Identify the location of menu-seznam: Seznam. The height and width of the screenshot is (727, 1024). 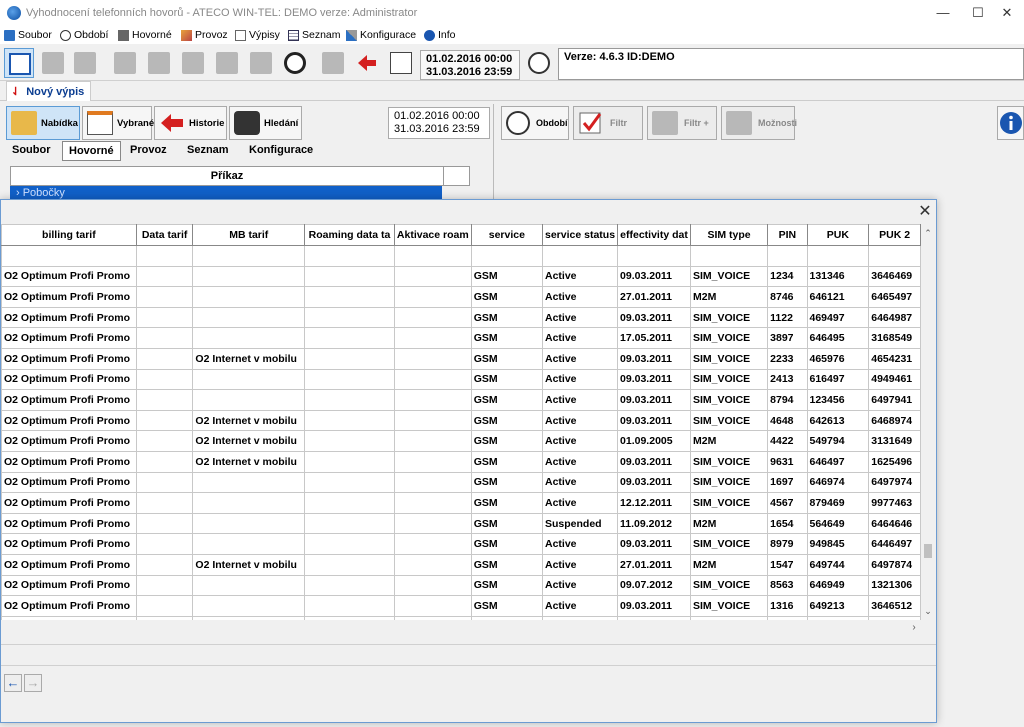
(314, 35).